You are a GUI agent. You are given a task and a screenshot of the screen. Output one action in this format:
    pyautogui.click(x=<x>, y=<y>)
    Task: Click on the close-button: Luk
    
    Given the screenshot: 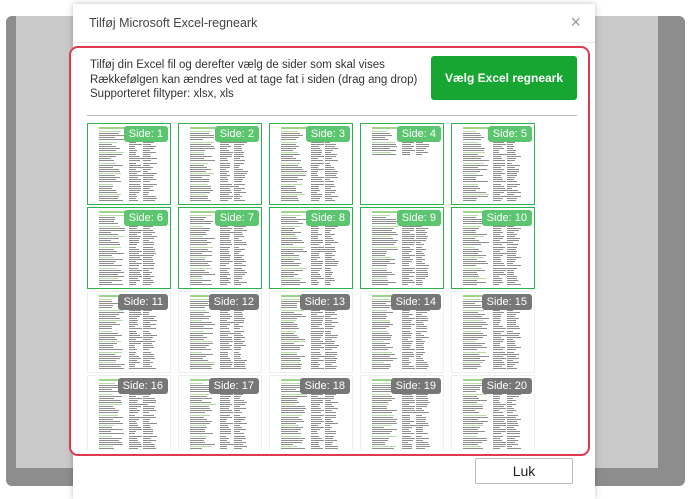 What is the action you would take?
    pyautogui.click(x=524, y=471)
    